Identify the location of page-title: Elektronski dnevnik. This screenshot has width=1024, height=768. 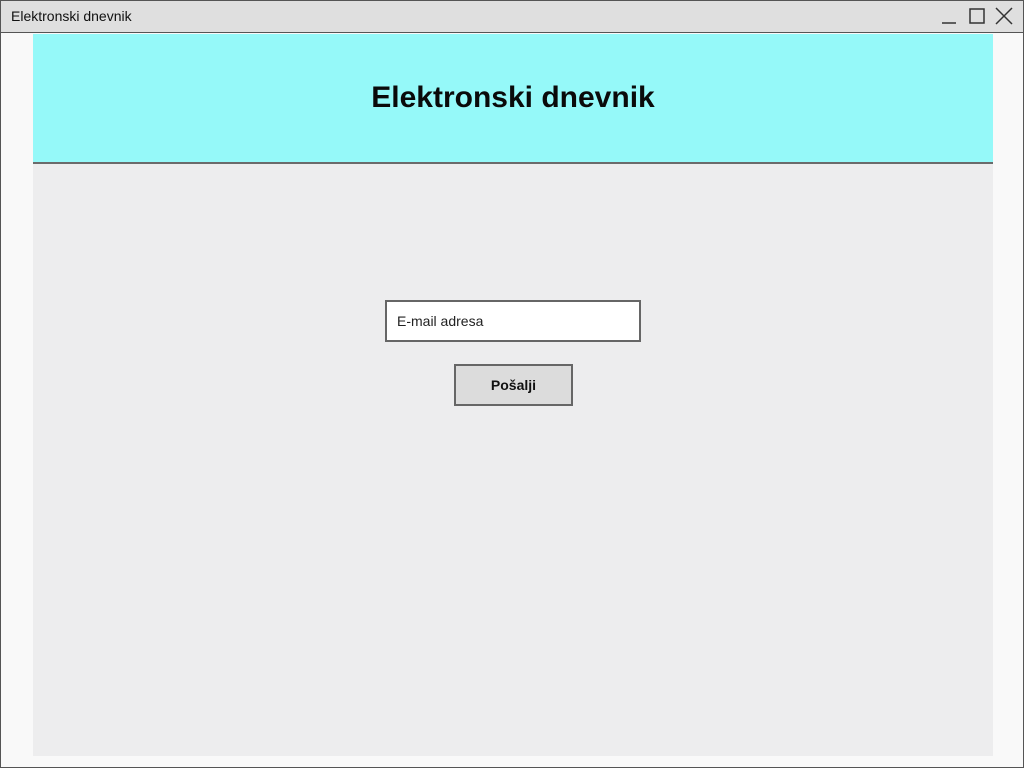
(513, 97).